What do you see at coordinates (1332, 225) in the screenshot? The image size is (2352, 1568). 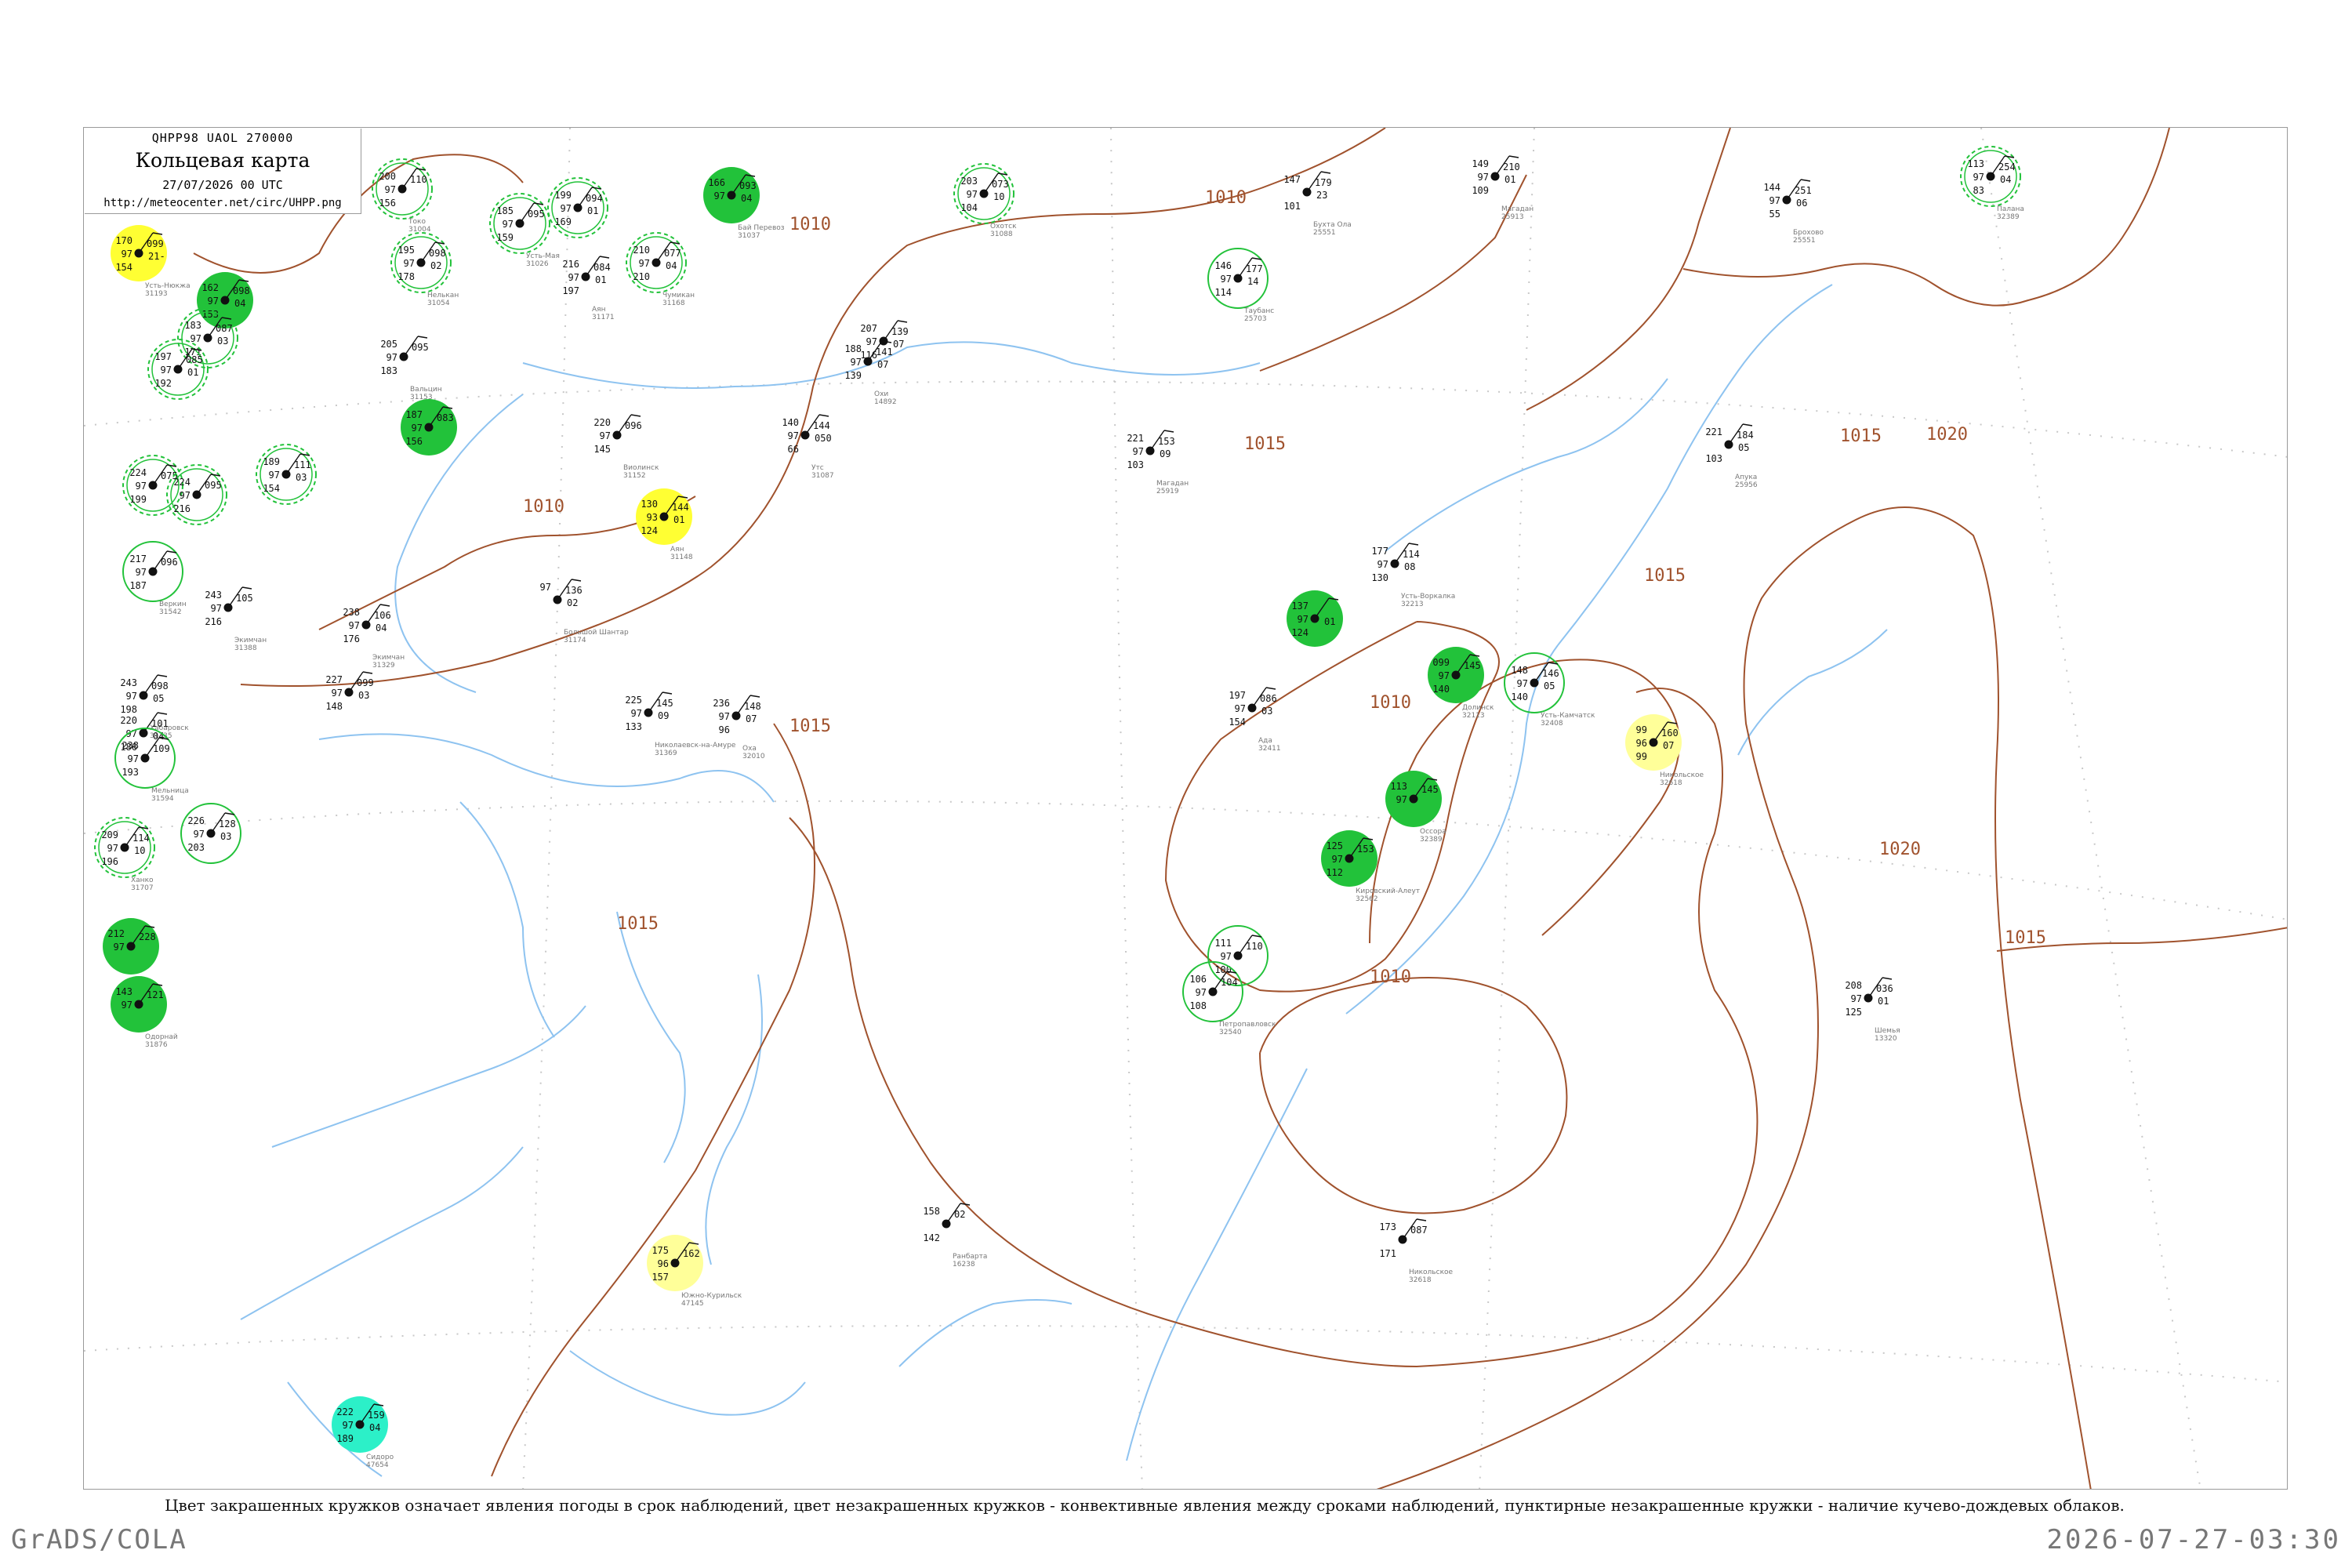 I see `station-name: Бухта Ола` at bounding box center [1332, 225].